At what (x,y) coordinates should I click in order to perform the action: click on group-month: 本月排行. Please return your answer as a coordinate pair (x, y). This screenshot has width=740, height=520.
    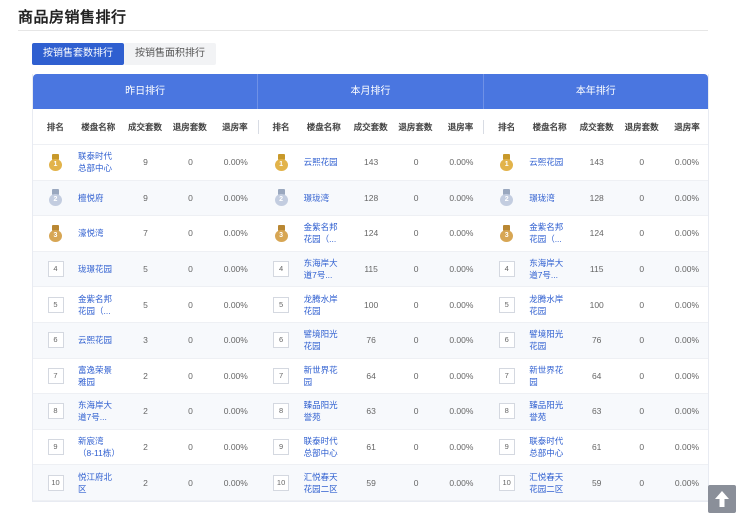
    Looking at the image, I should click on (371, 91).